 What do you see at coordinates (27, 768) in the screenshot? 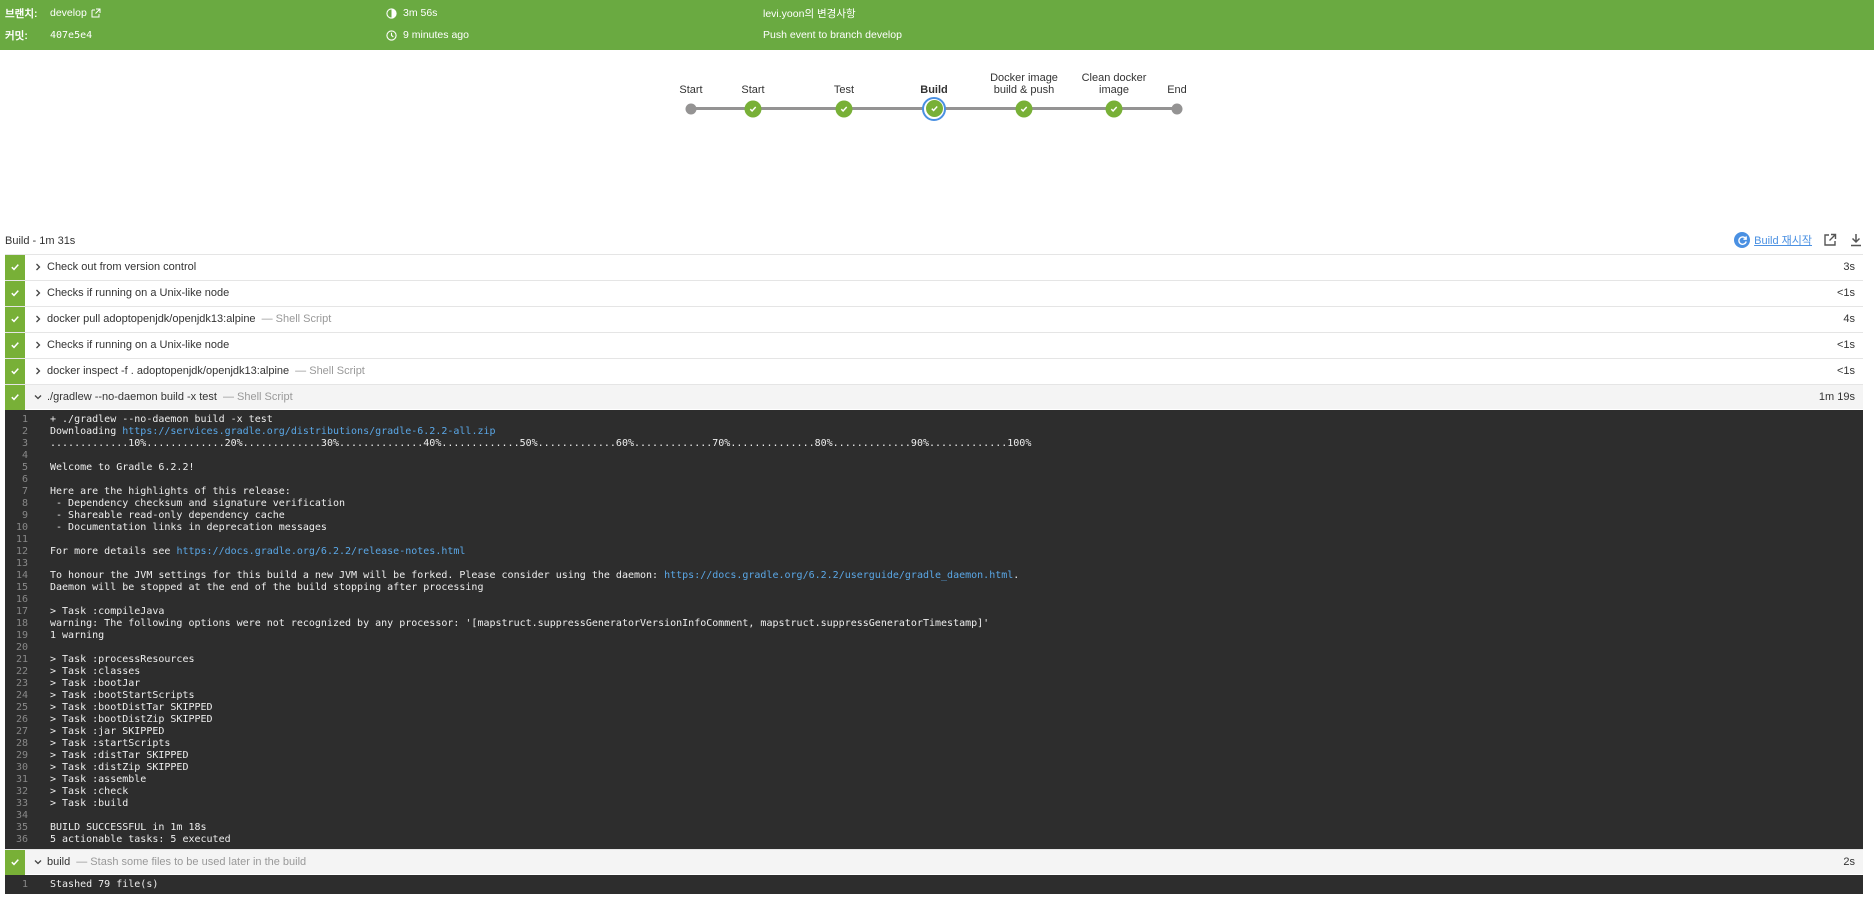
I see `log-line-number: 30` at bounding box center [27, 768].